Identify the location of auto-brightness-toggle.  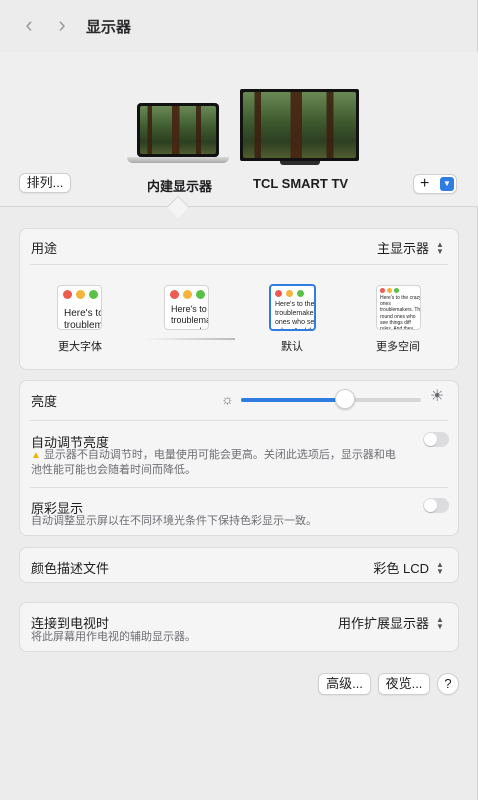
(436, 439).